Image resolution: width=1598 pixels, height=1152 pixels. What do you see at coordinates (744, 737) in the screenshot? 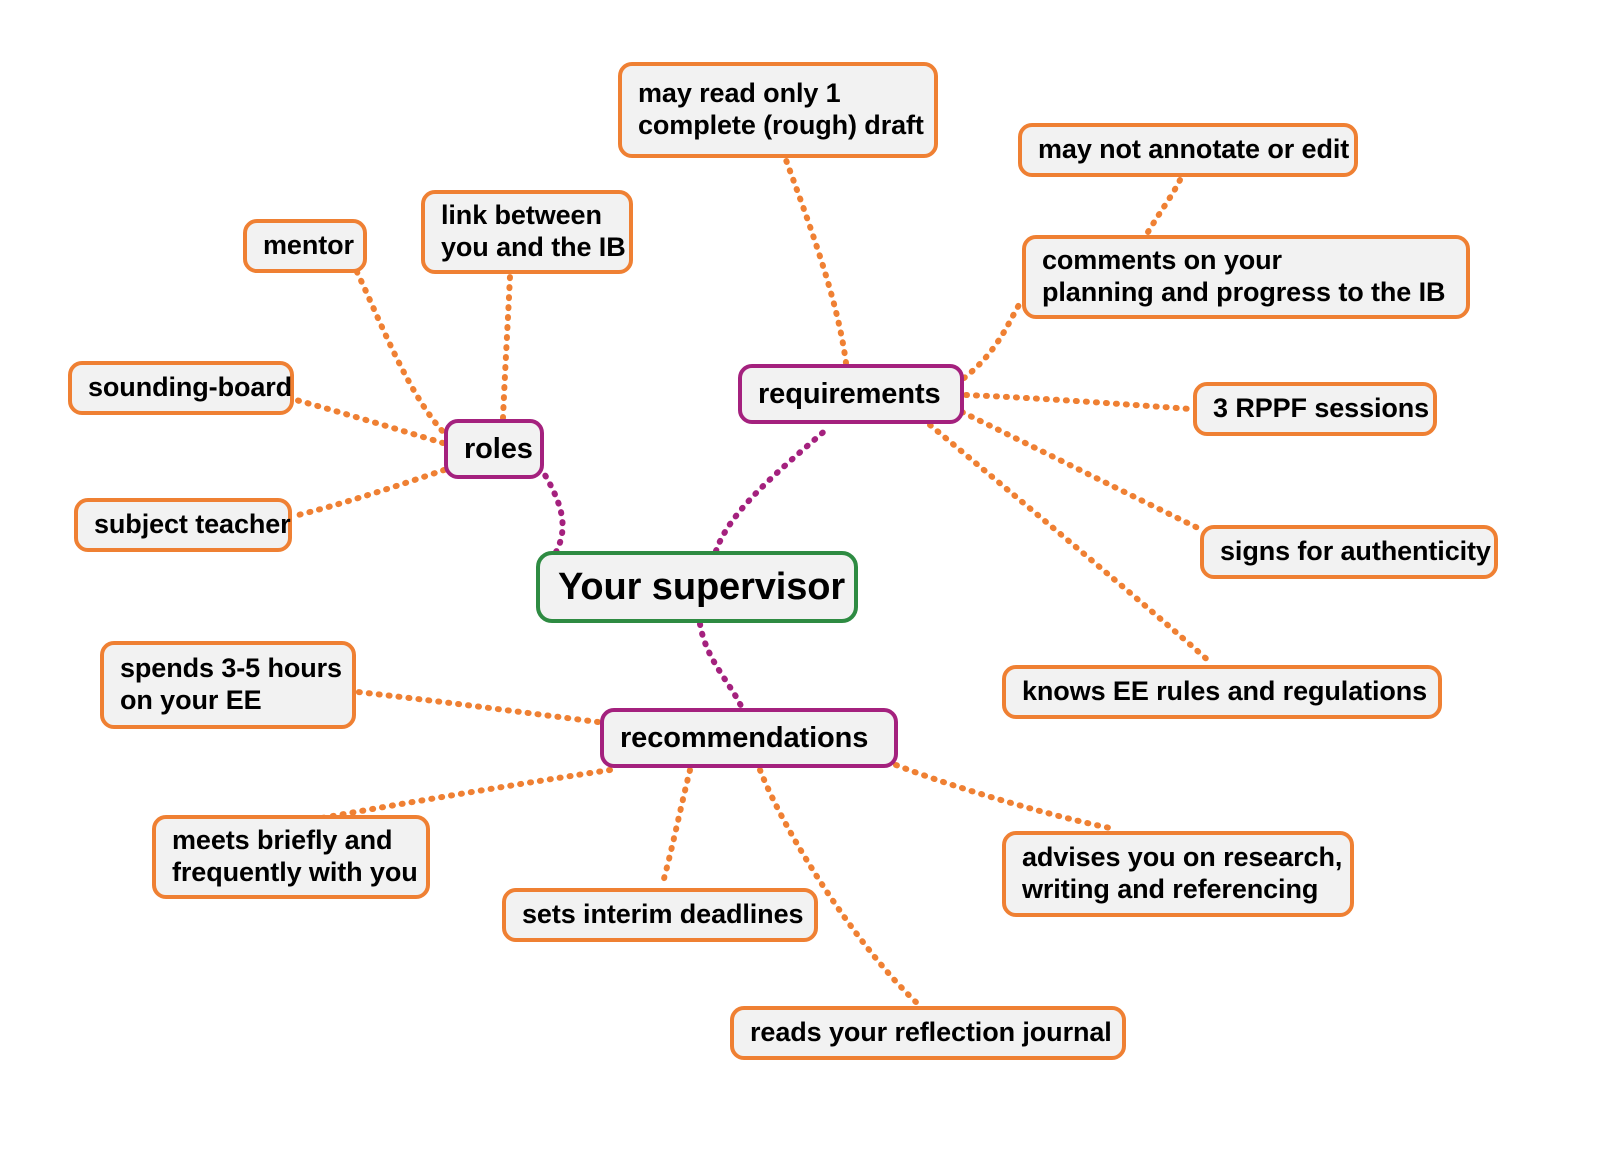
I see `branch-node-recommendations-label: recommendations` at bounding box center [744, 737].